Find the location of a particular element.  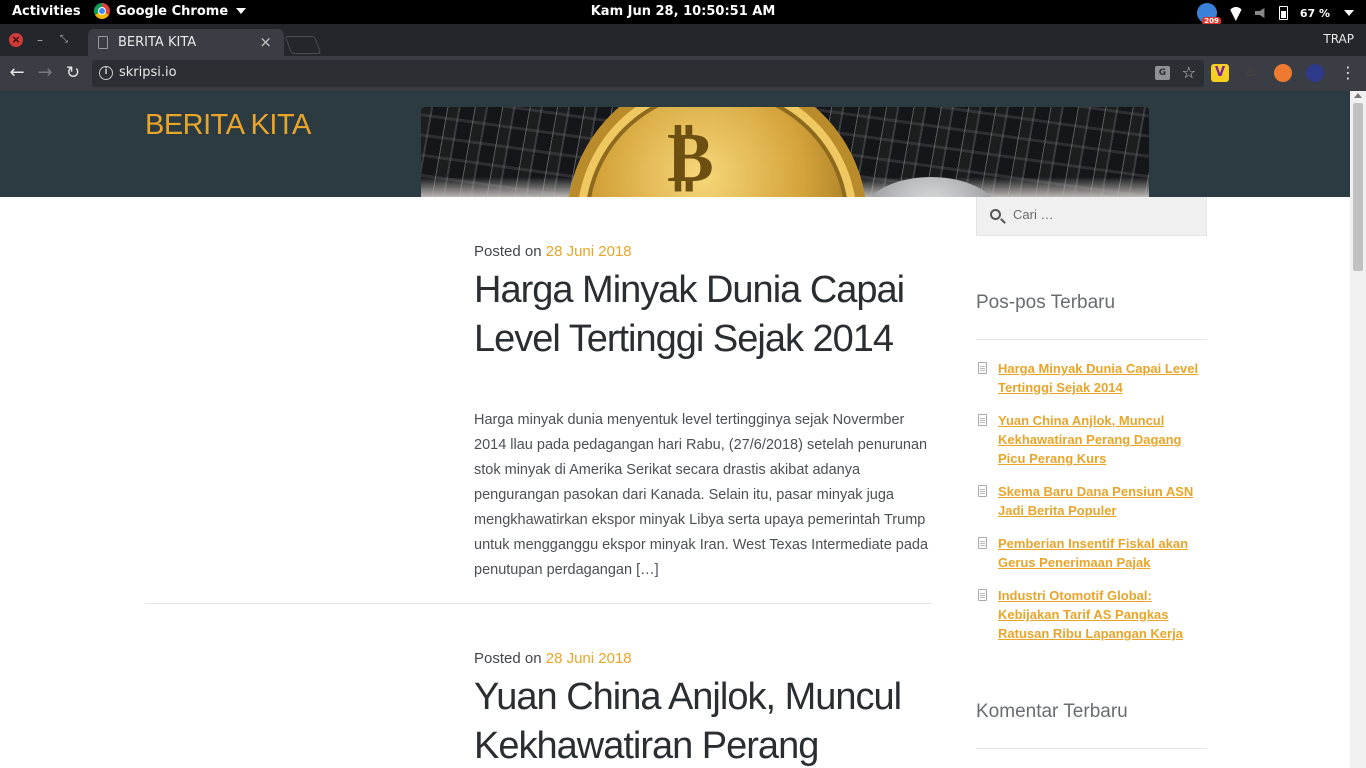

chrome-menu-icon: ⋮ is located at coordinates (1348, 73).